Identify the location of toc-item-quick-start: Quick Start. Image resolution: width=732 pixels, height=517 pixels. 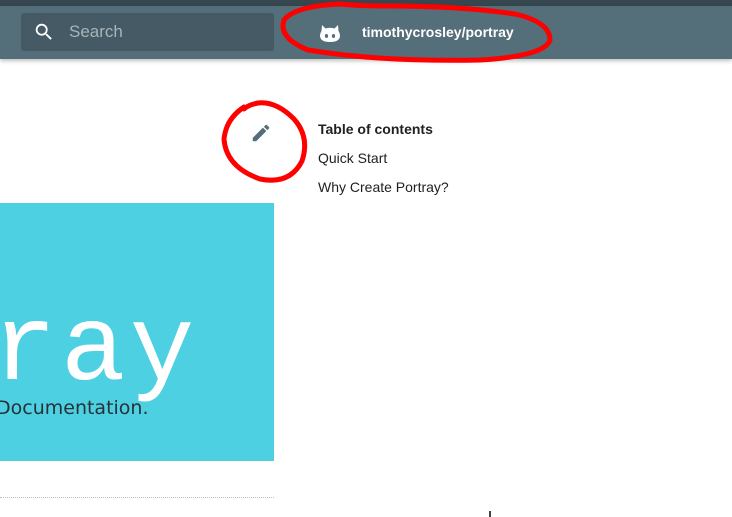
(508, 158).